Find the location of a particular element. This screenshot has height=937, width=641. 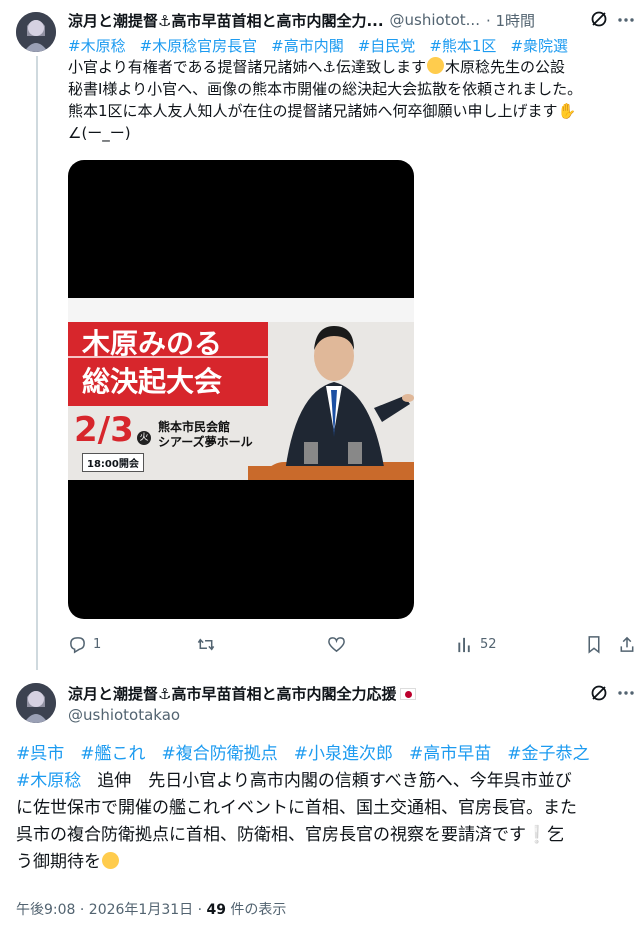

hashtag-row: #木原稔 #木原稔官房長官 #高市内閣 #自民党 #熊本1区 #衆院選 is located at coordinates (353, 46).